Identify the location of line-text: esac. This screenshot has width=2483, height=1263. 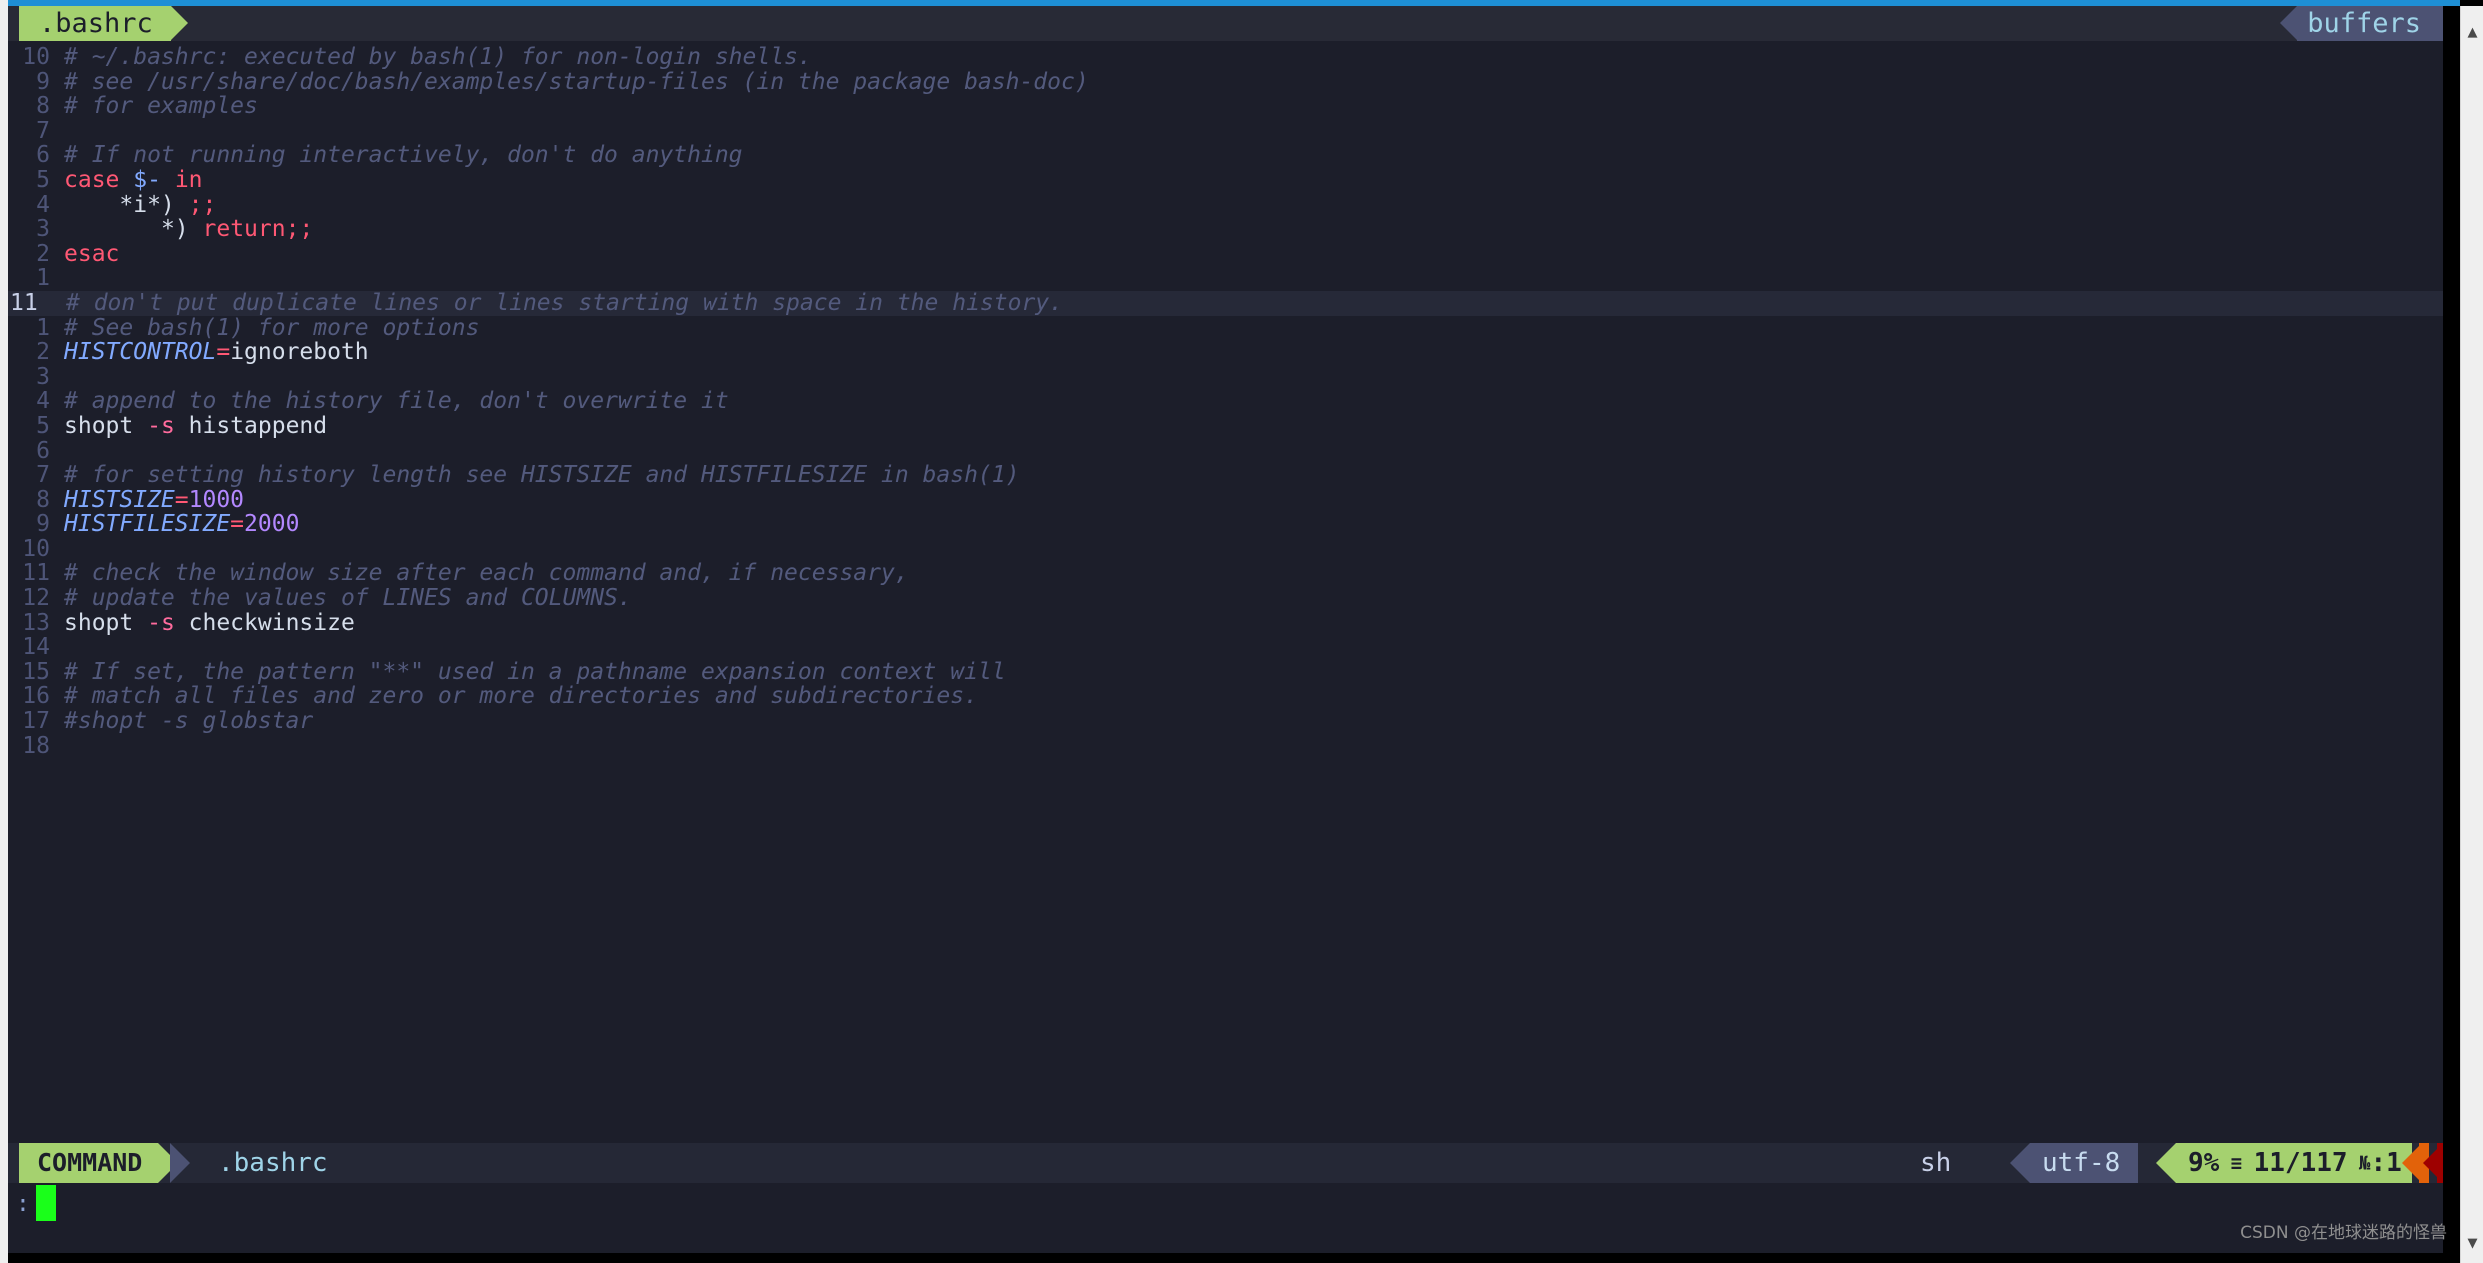
(92, 253).